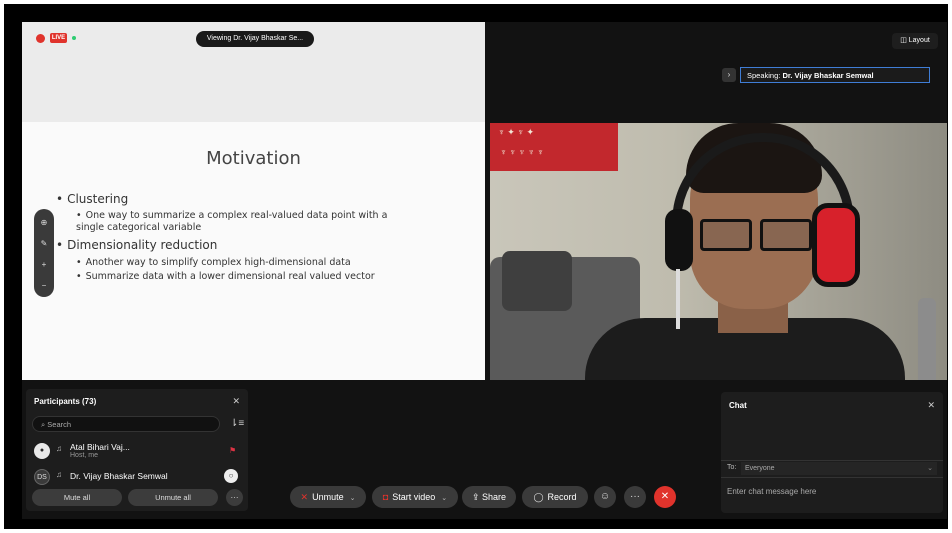 The width and height of the screenshot is (952, 533). Describe the element at coordinates (44, 223) in the screenshot. I see `zoom-fit-icon: ⊕` at that location.